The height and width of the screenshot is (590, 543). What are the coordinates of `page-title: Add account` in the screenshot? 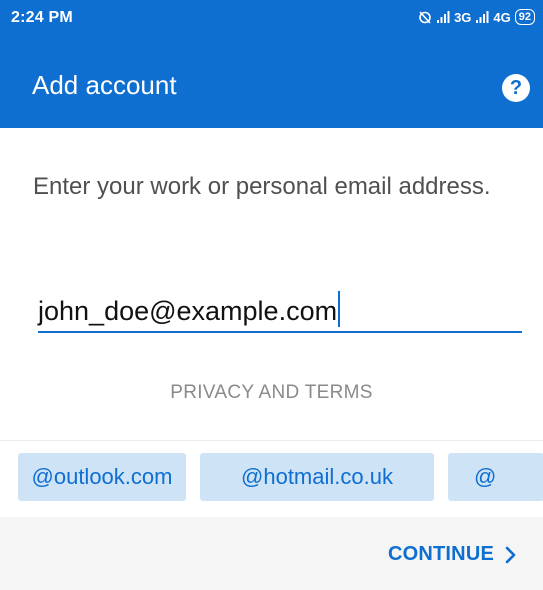 It's located at (104, 85).